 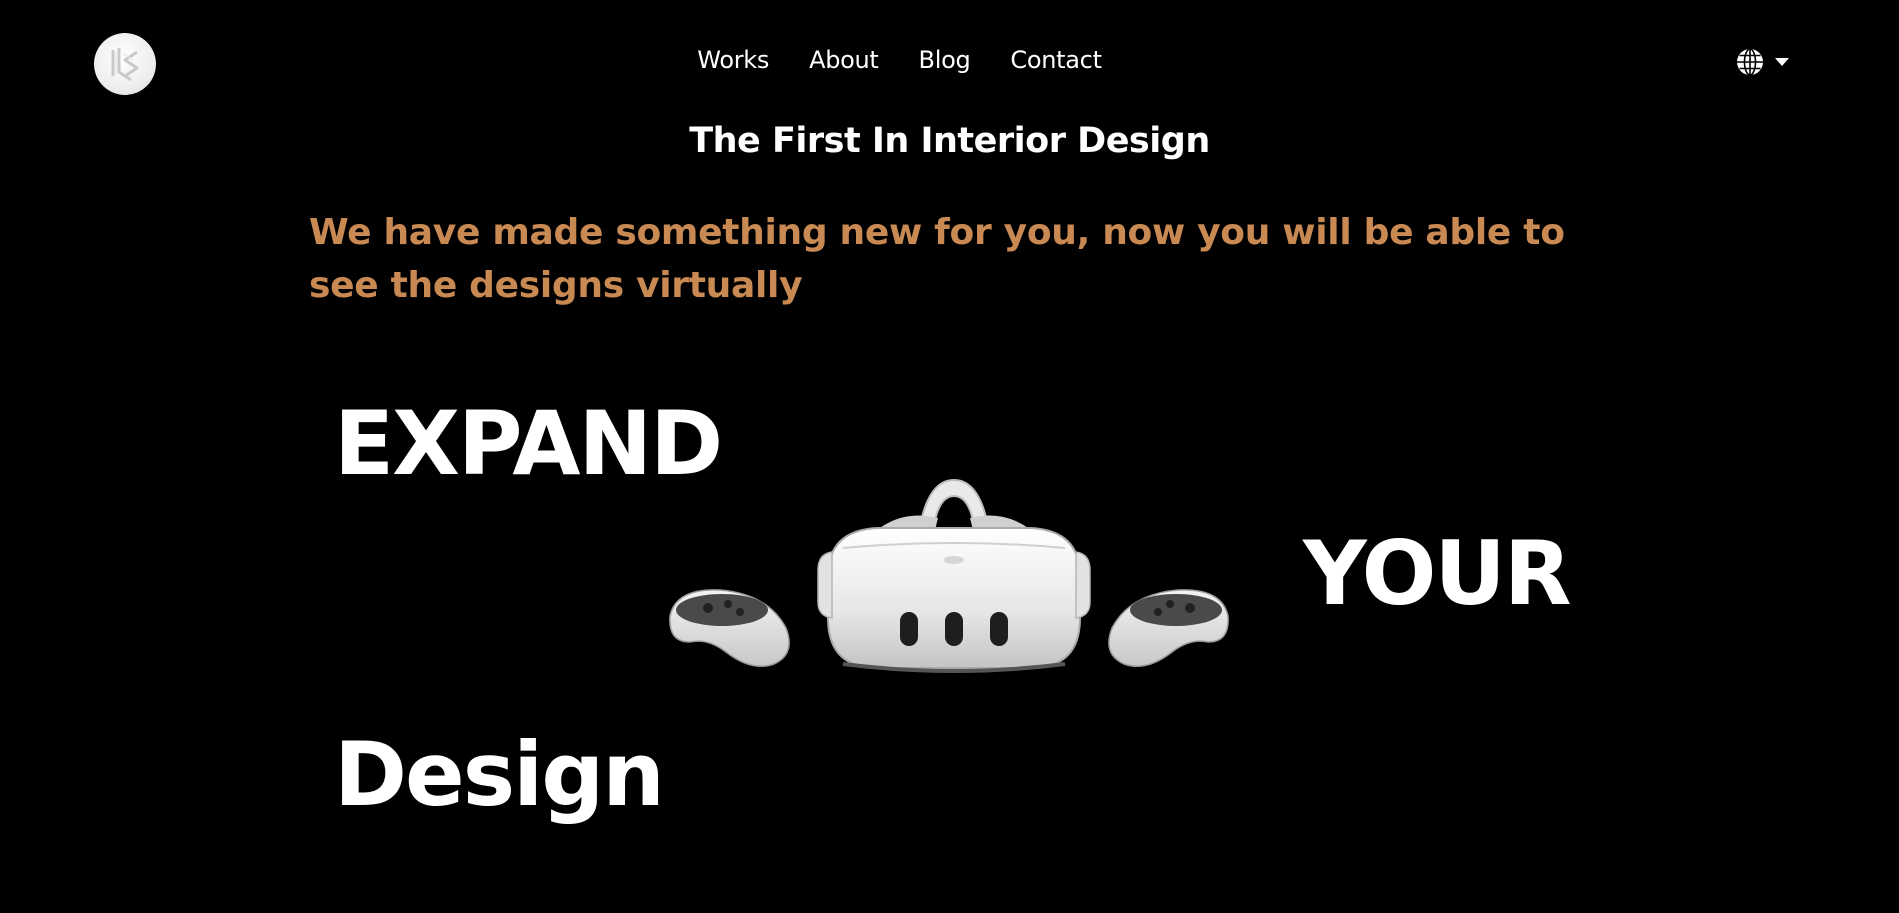 What do you see at coordinates (843, 60) in the screenshot?
I see `nav-link-about: About` at bounding box center [843, 60].